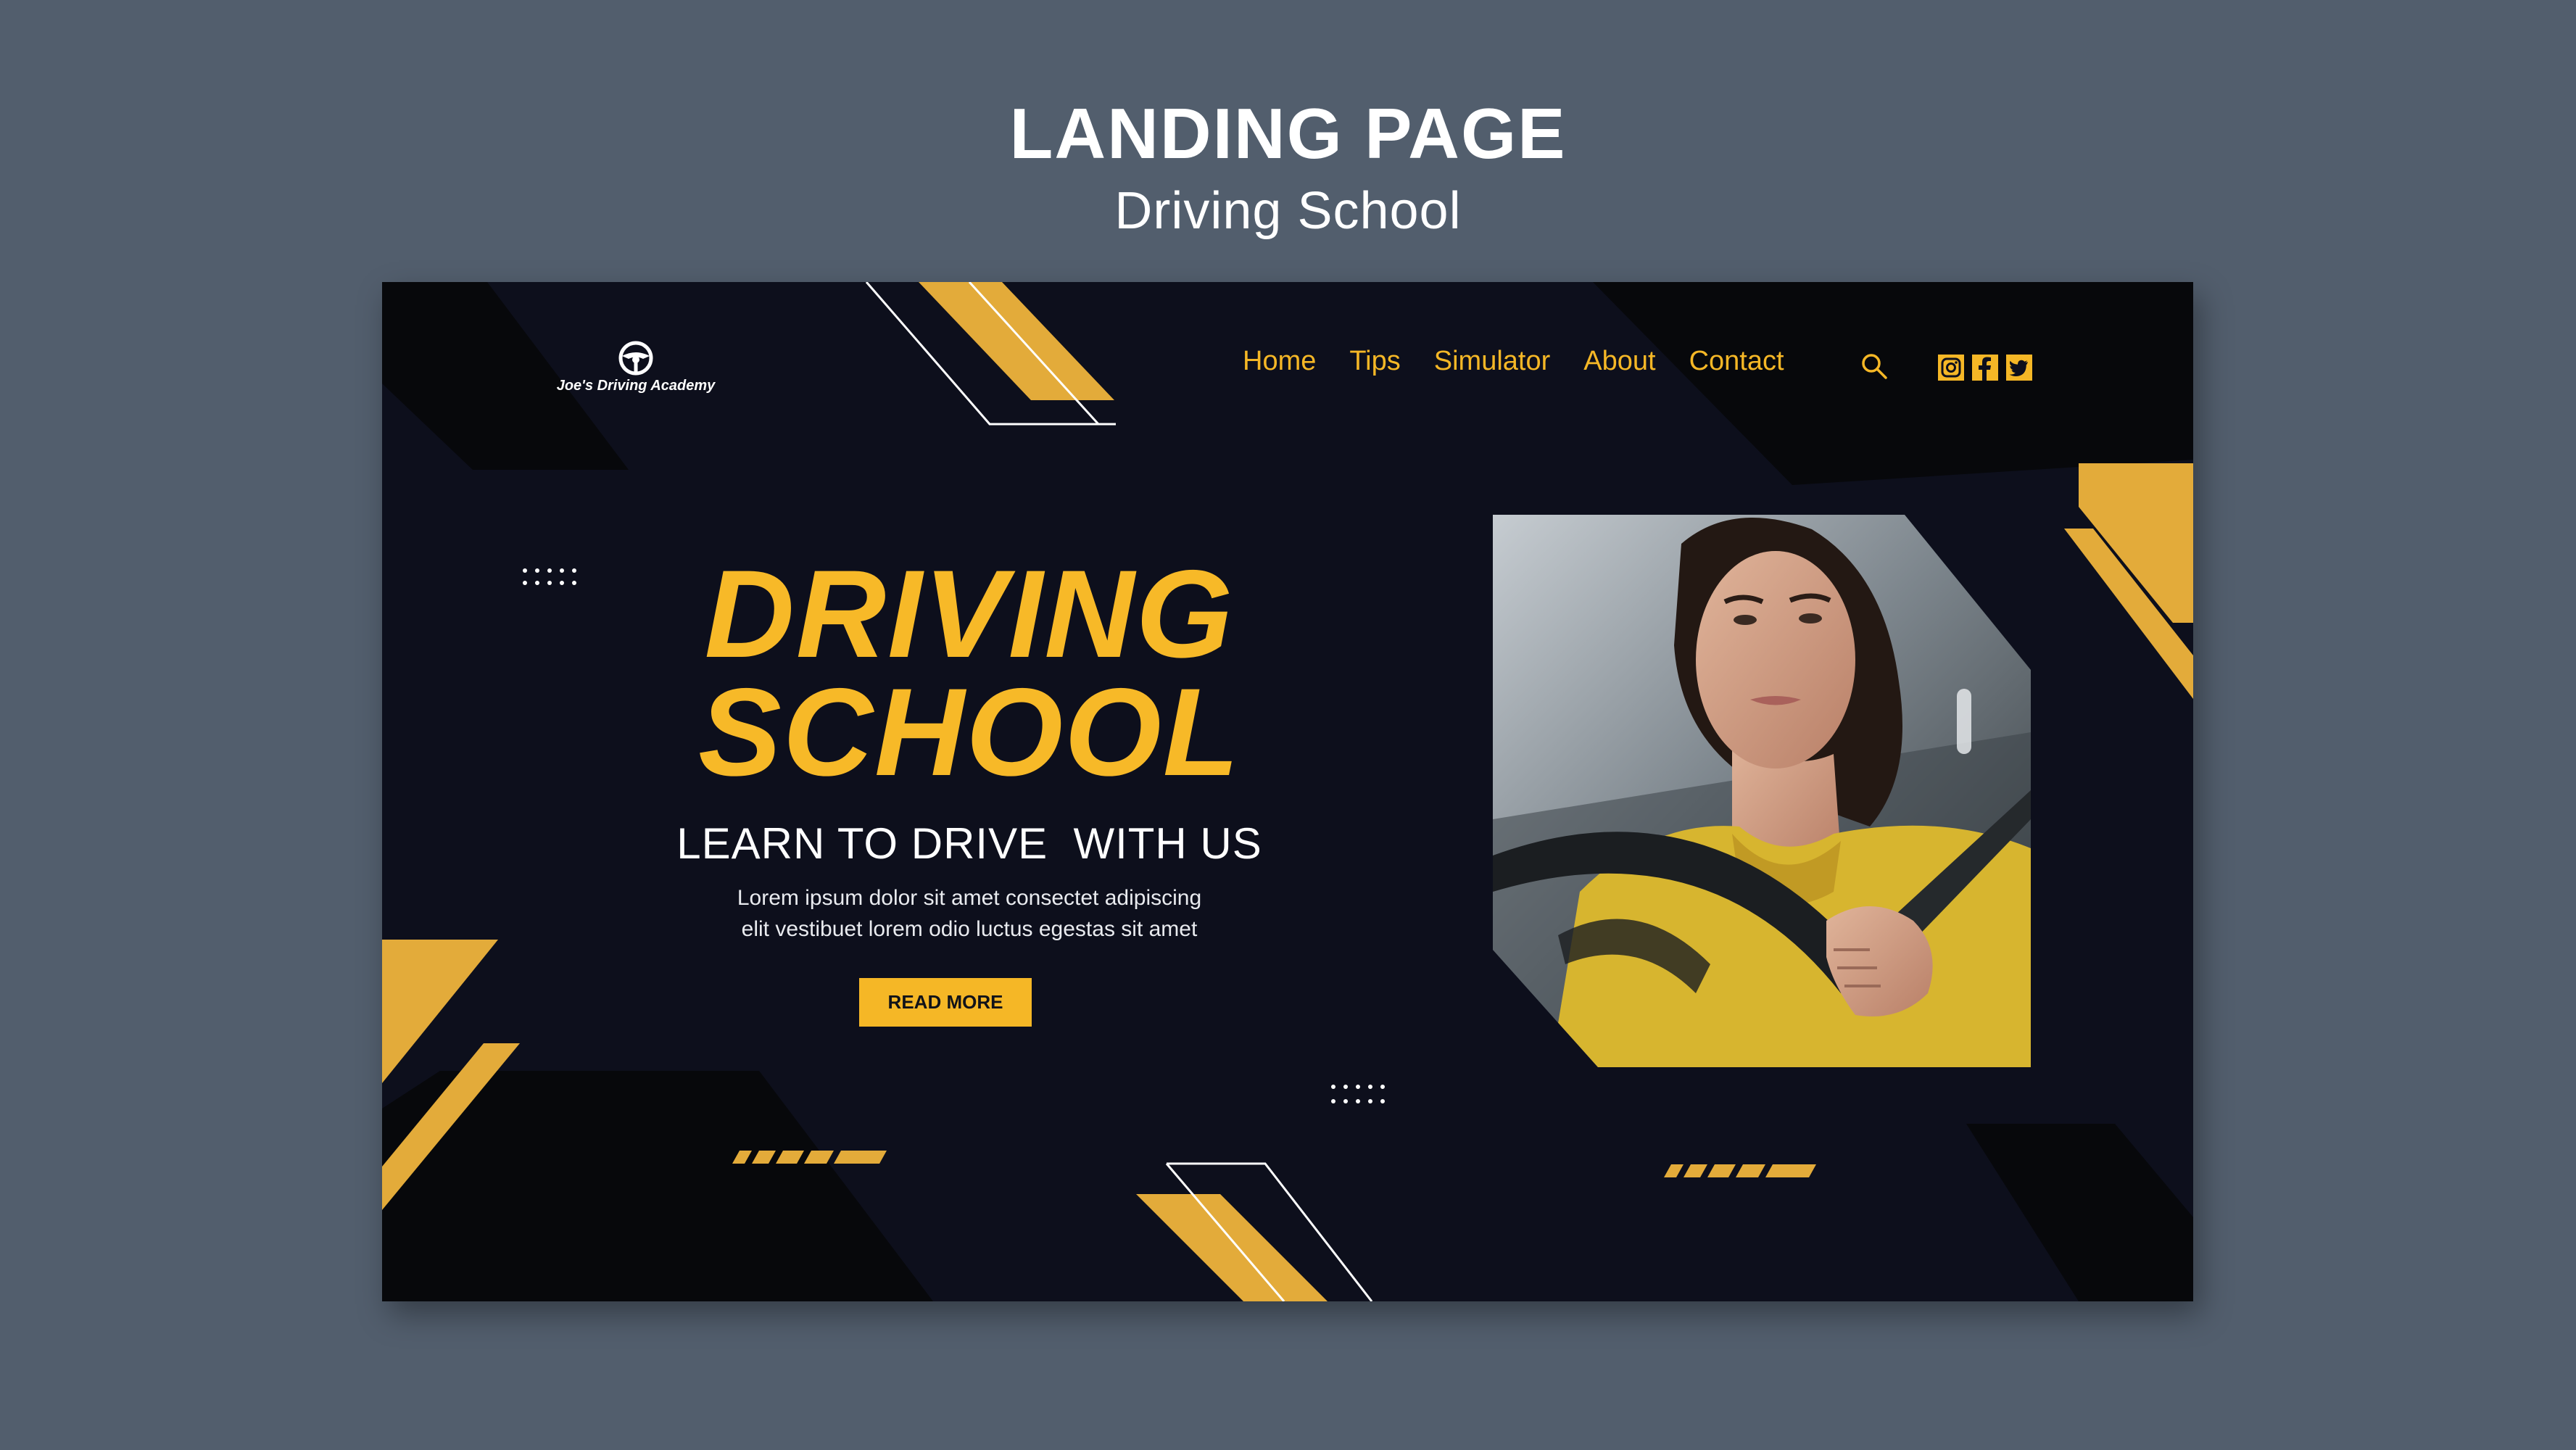  What do you see at coordinates (2019, 368) in the screenshot?
I see `twitter-icon` at bounding box center [2019, 368].